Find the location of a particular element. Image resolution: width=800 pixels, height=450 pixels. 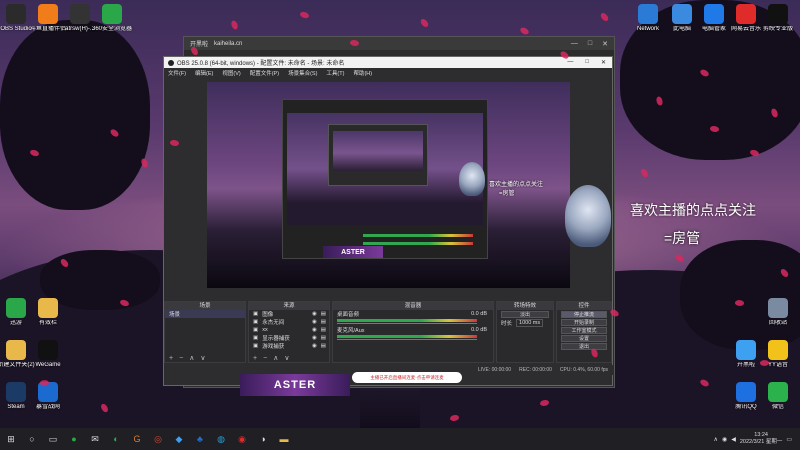

control-button-2: 工作室模式 is located at coordinates (584, 330).